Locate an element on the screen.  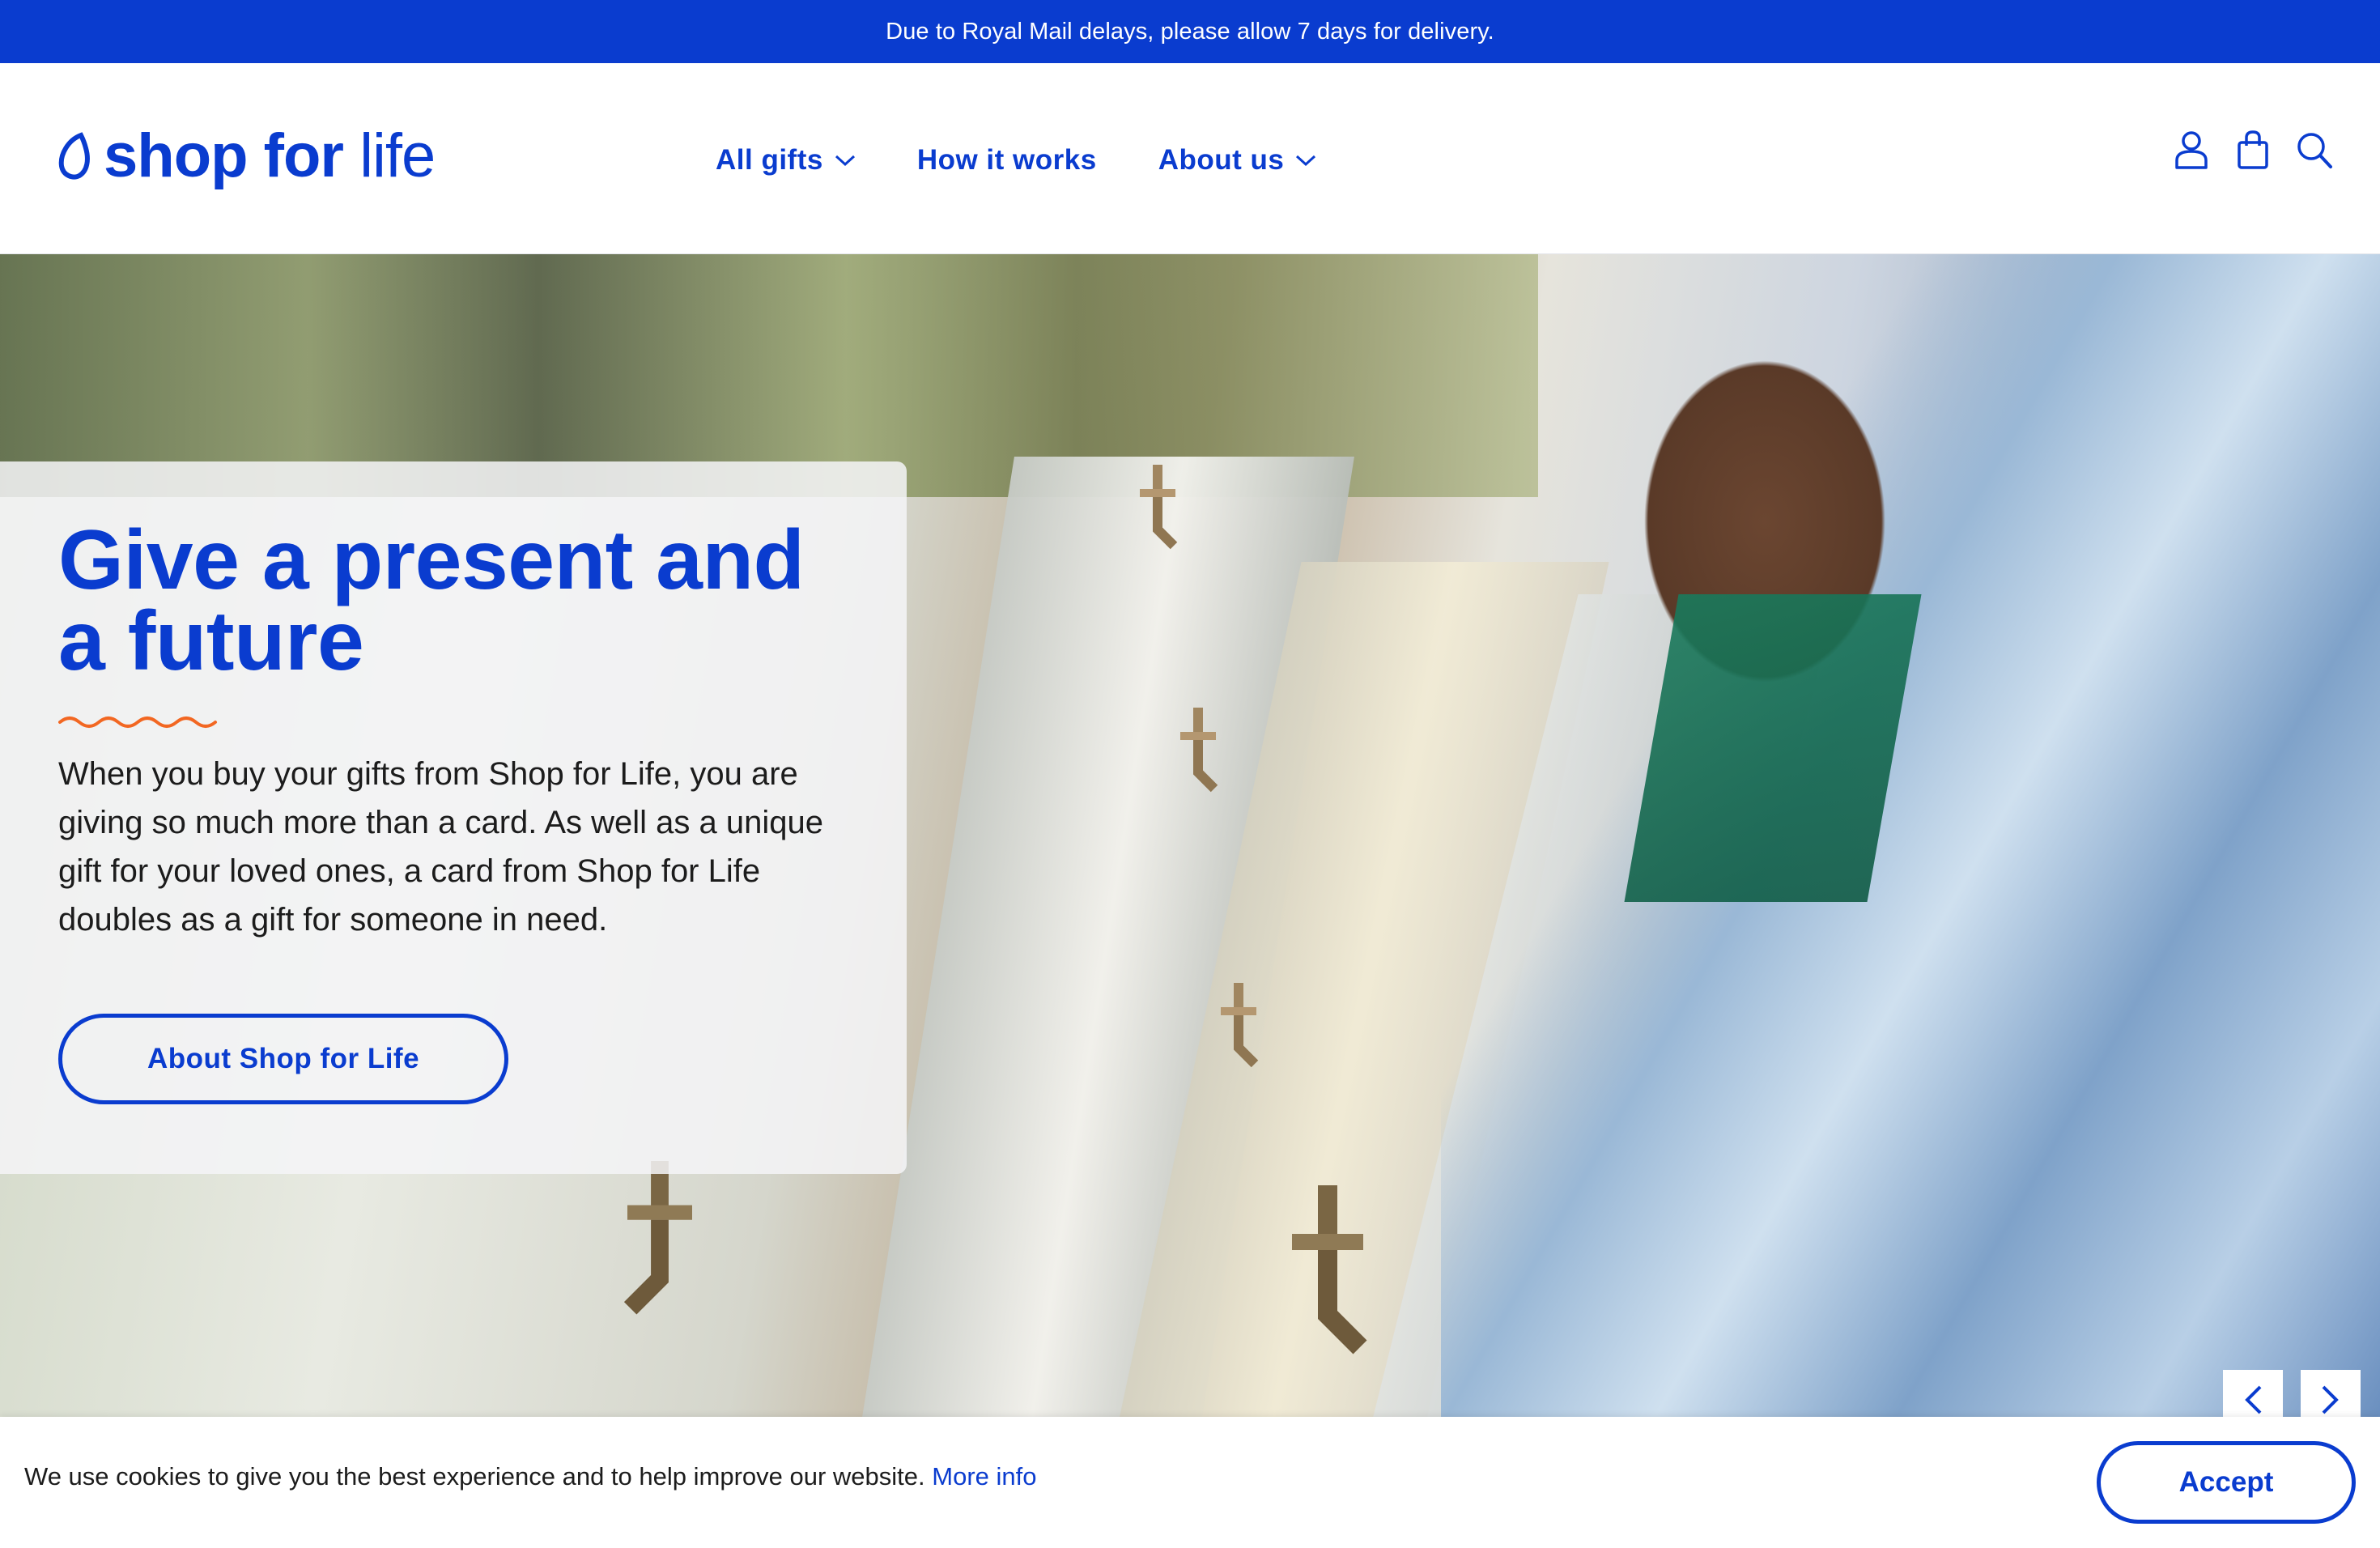
nav-item-label: All gifts is located at coordinates (770, 160).